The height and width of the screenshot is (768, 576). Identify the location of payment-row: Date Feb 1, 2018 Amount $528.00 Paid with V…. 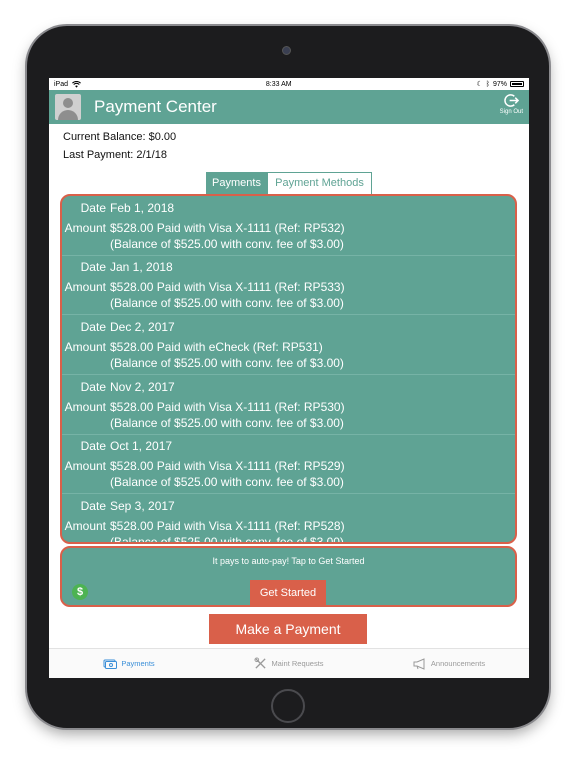
(288, 226).